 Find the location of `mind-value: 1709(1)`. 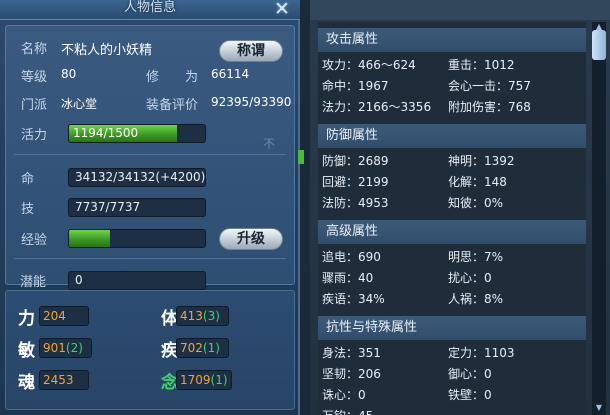

mind-value: 1709(1) is located at coordinates (204, 380).